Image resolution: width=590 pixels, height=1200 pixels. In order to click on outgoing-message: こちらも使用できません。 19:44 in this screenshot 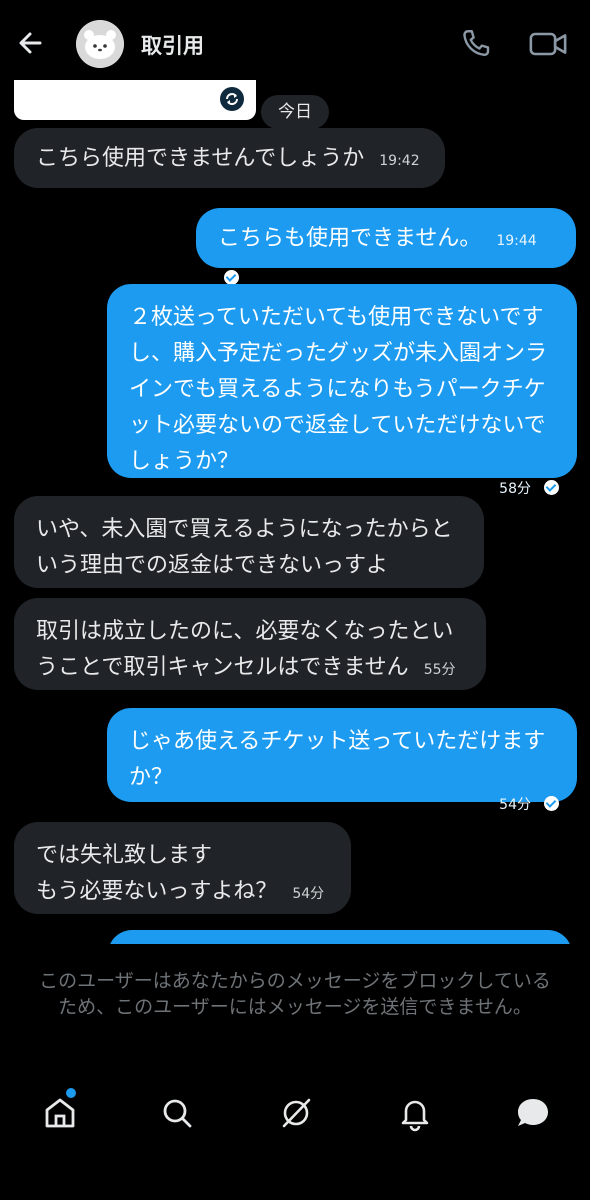, I will do `click(386, 246)`.